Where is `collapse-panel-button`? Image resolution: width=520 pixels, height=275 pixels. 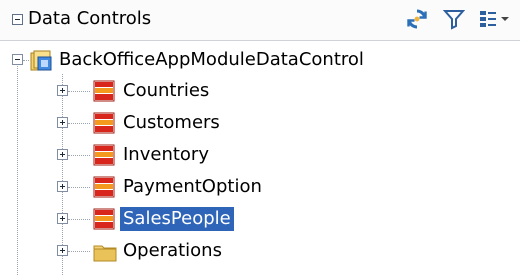
collapse-panel-button is located at coordinates (17, 19).